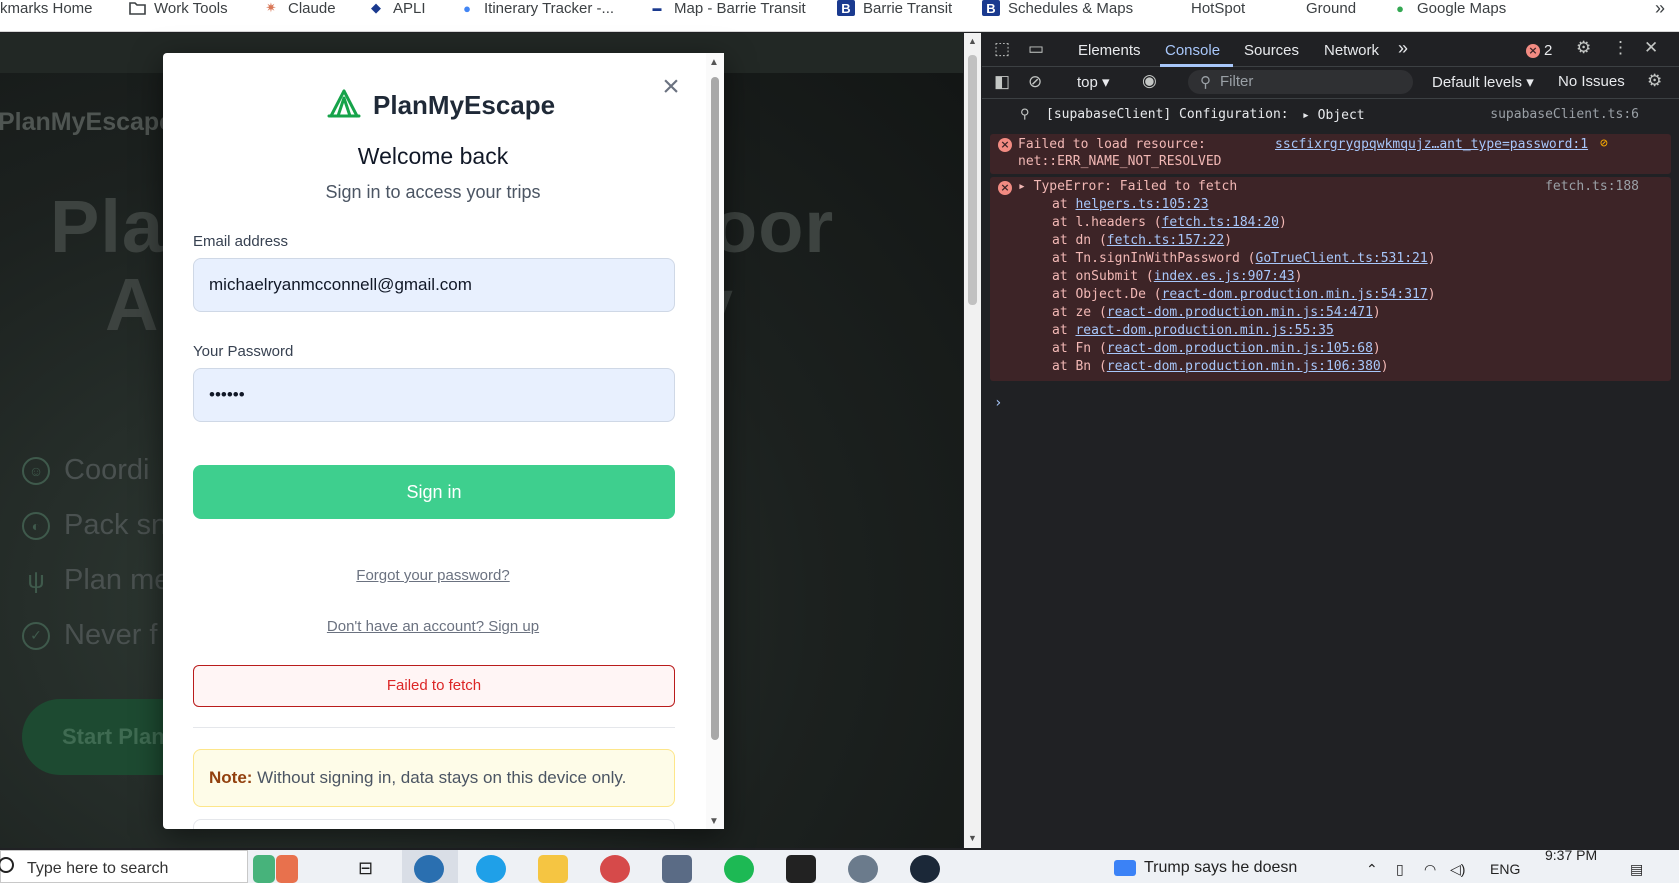  What do you see at coordinates (1403, 48) in the screenshot?
I see `more-tabs-icon: »` at bounding box center [1403, 48].